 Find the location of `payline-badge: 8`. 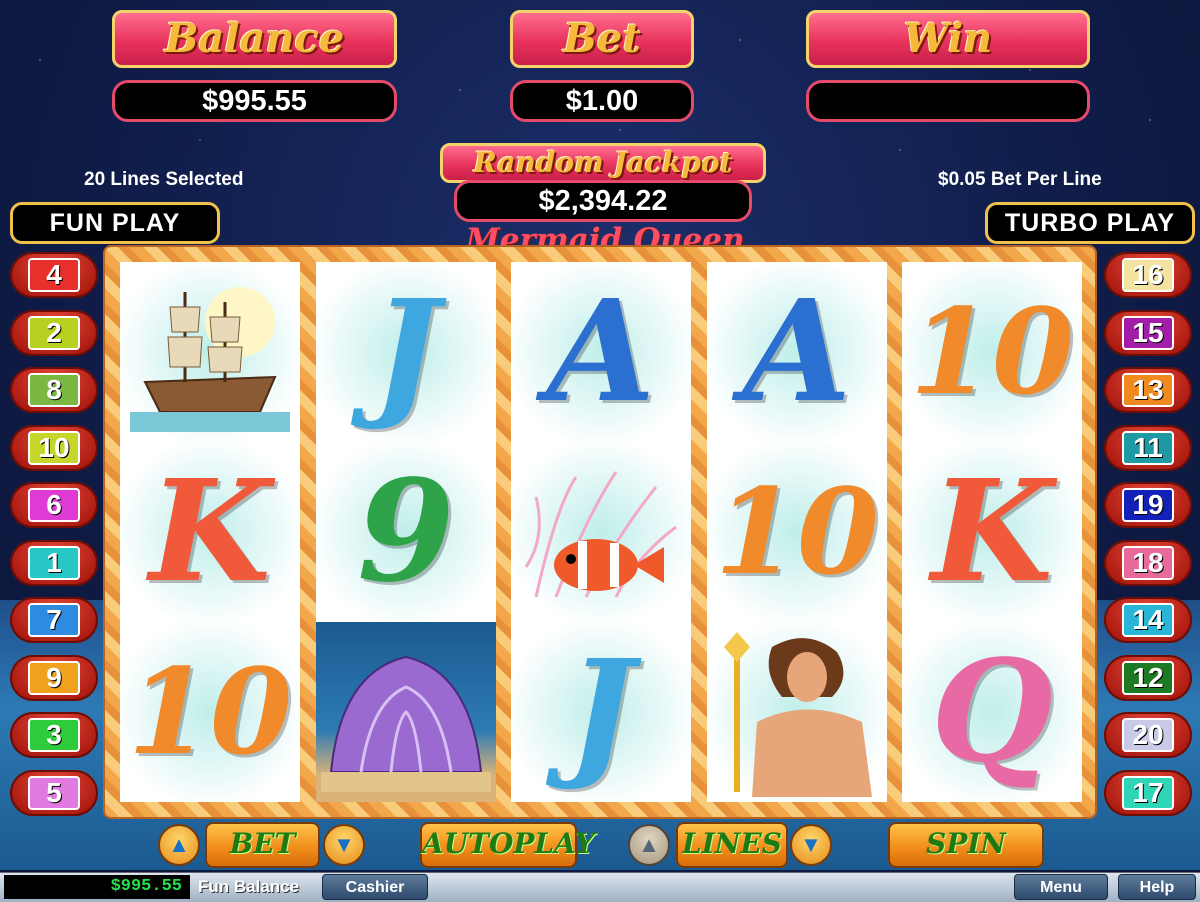

payline-badge: 8 is located at coordinates (54, 390).